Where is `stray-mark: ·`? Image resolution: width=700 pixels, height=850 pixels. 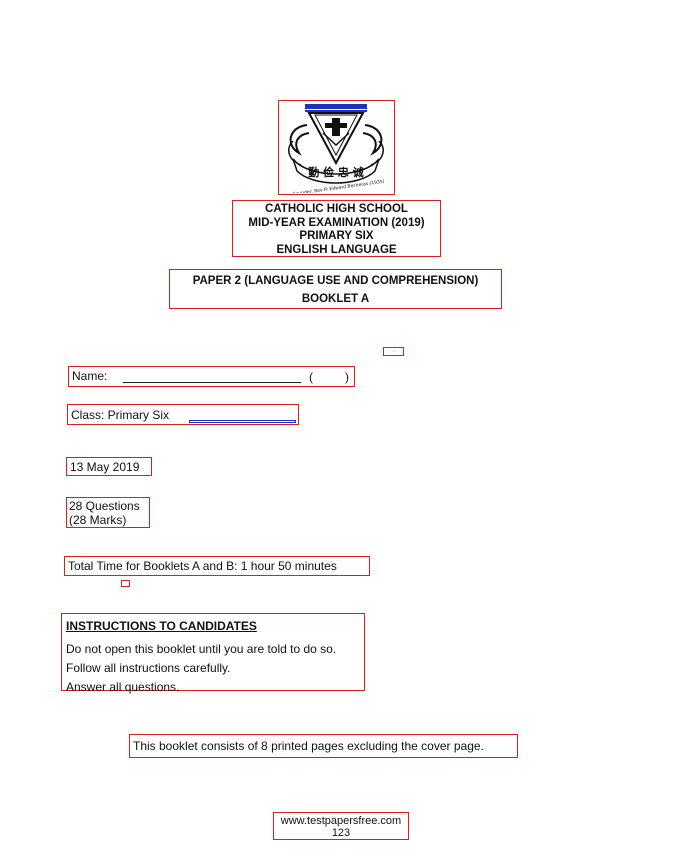
stray-mark: · is located at coordinates (394, 352).